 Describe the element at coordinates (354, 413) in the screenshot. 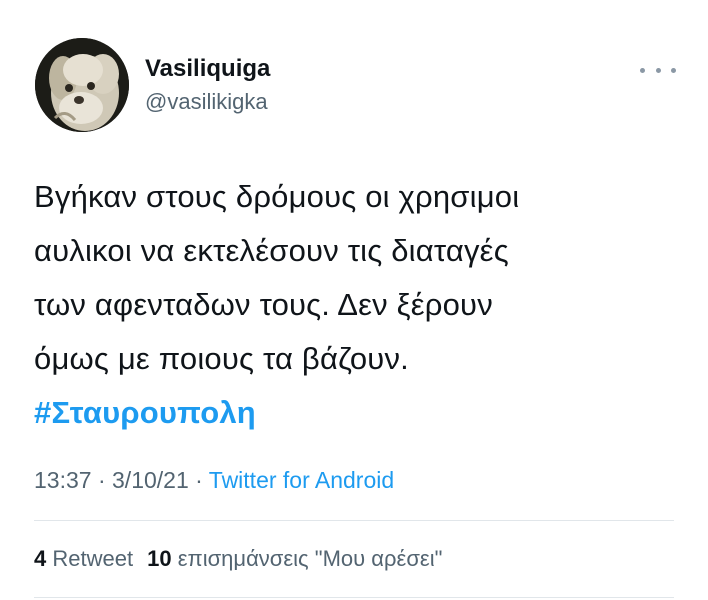

I see `hashtag-link: #Σταυρουπολη` at that location.